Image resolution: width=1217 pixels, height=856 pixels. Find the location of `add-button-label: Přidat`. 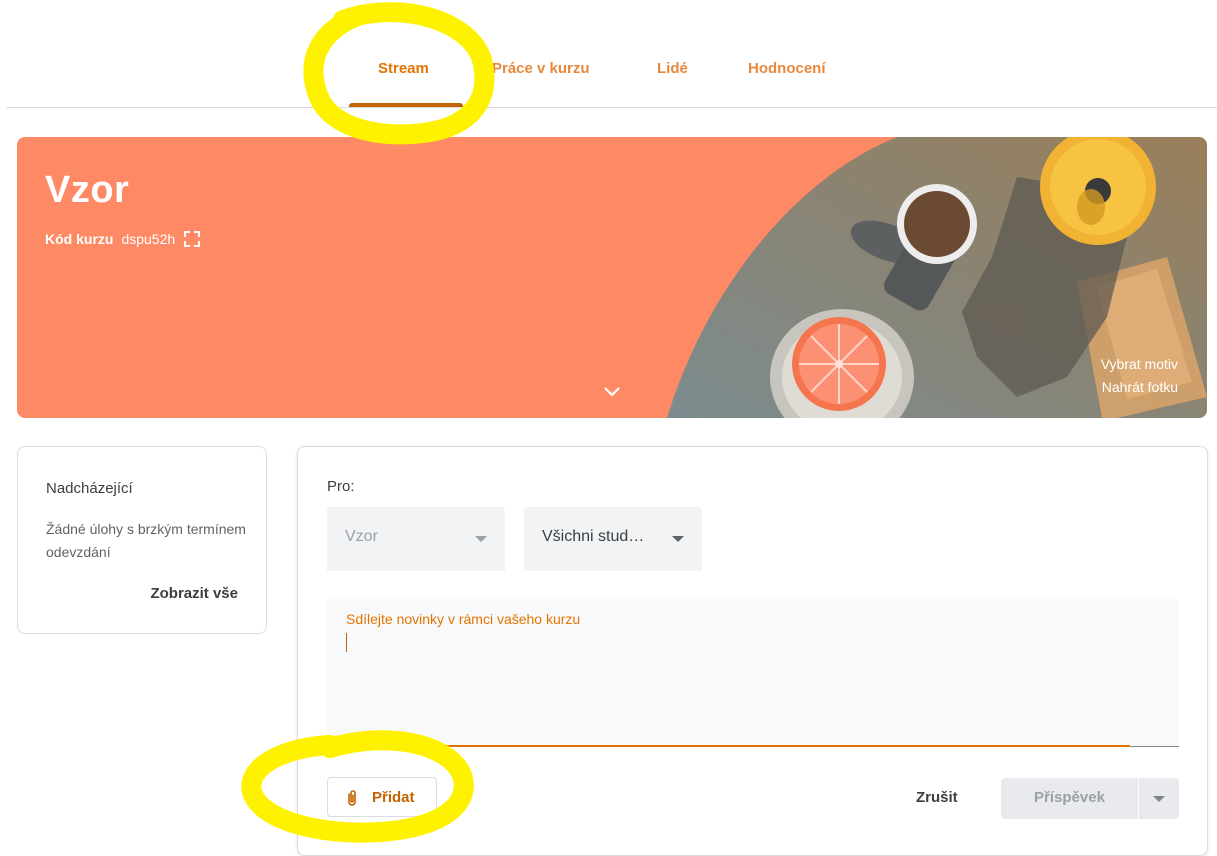

add-button-label: Přidat is located at coordinates (393, 797).